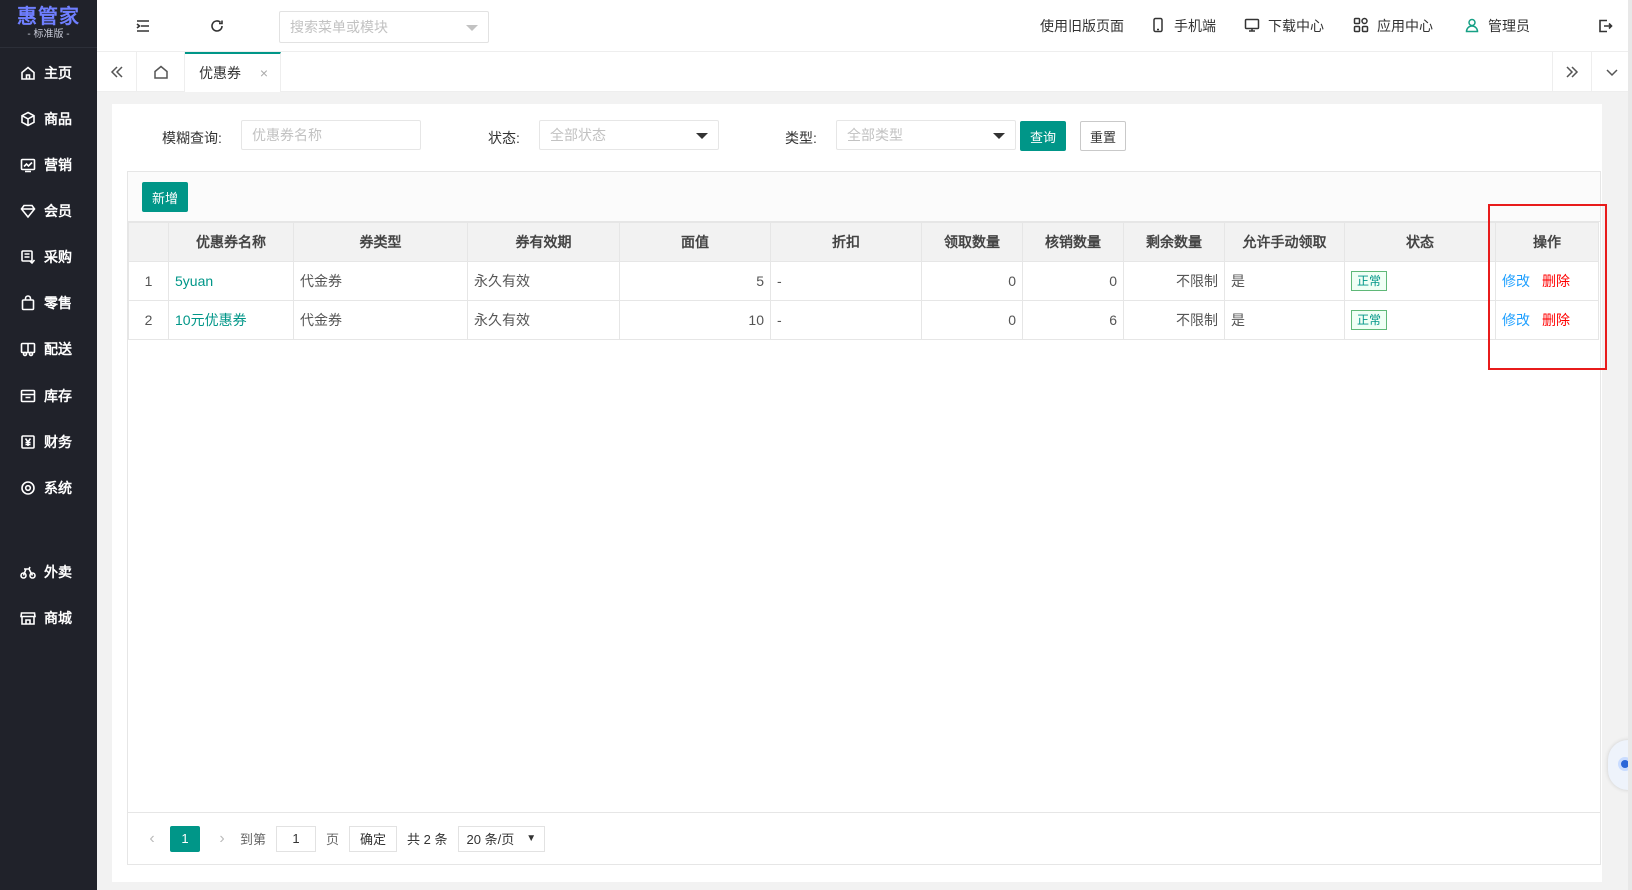  Describe the element at coordinates (926, 135) in the screenshot. I see `type-select: 全部类型` at that location.